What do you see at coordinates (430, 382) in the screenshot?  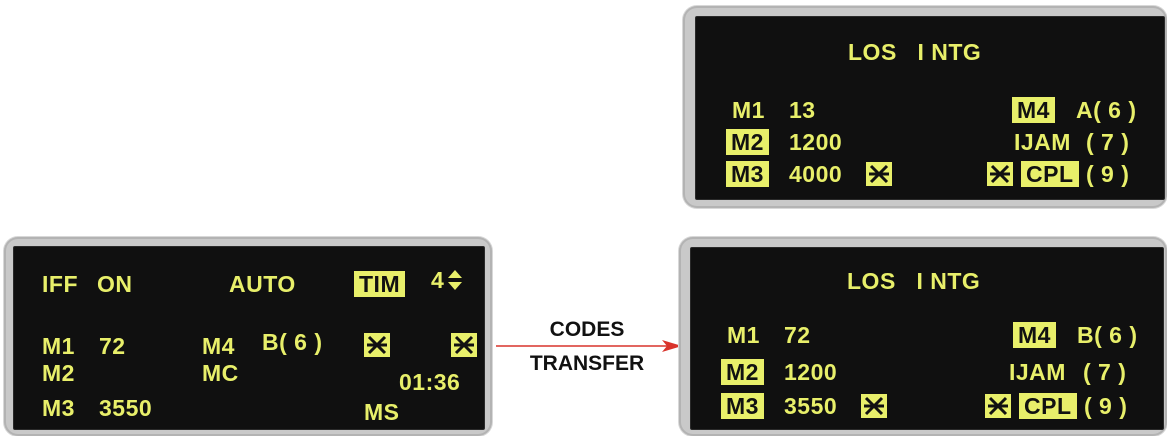 I see `time-value: 01:36` at bounding box center [430, 382].